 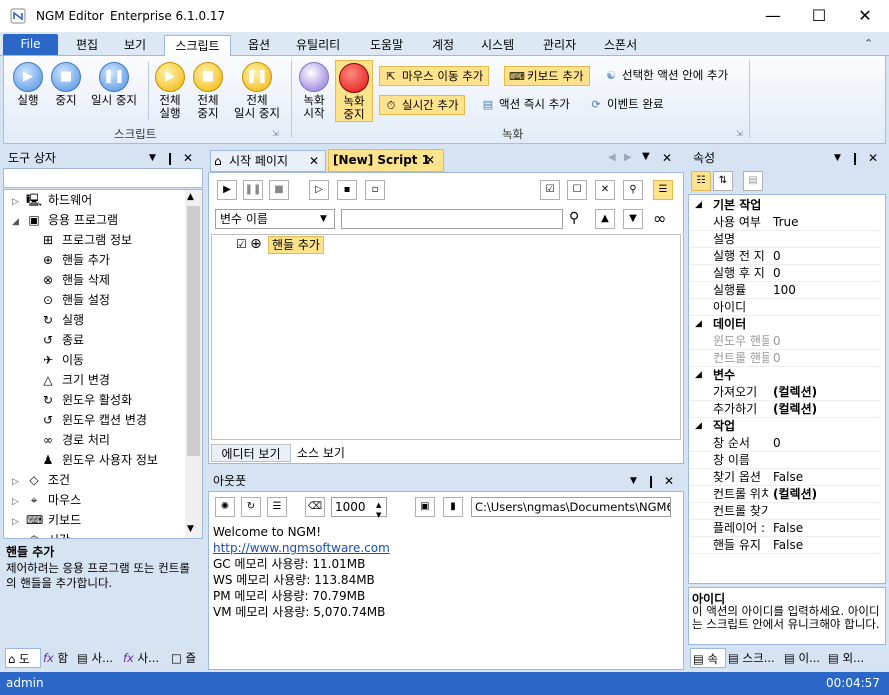 I want to click on toolbox-item: ♟ 윈도우 사용자 정보, so click(x=99, y=460).